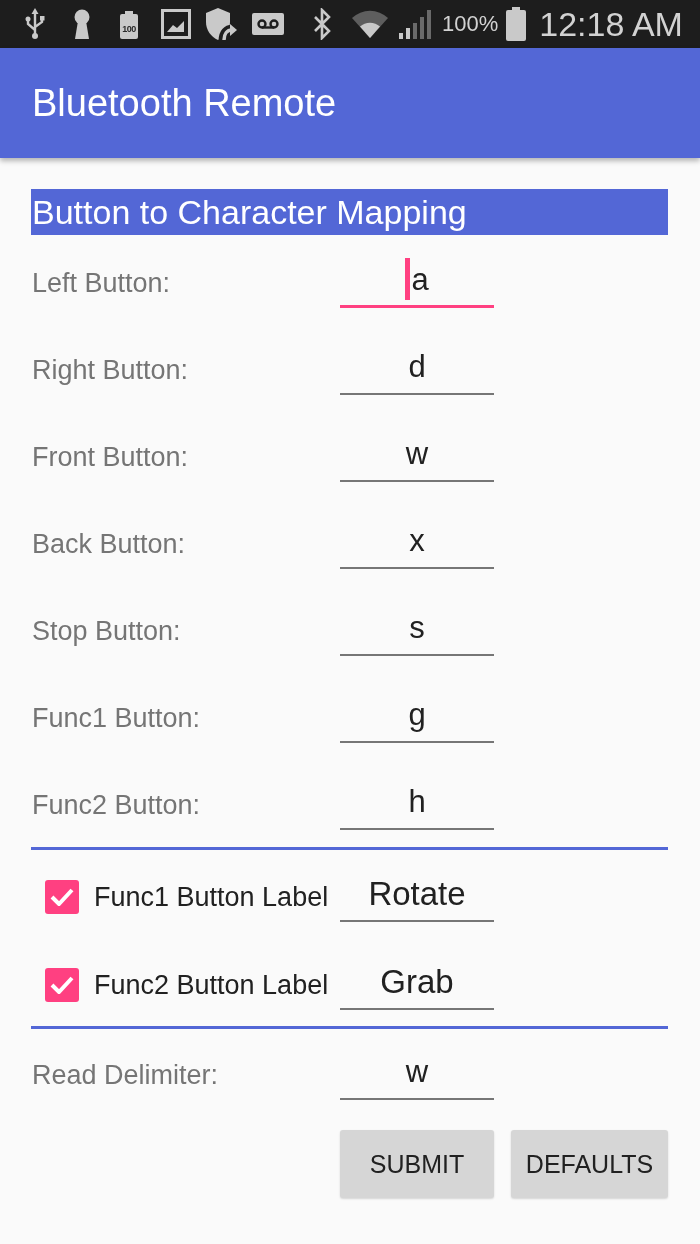 Image resolution: width=700 pixels, height=1244 pixels. I want to click on text-field: g, so click(417, 718).